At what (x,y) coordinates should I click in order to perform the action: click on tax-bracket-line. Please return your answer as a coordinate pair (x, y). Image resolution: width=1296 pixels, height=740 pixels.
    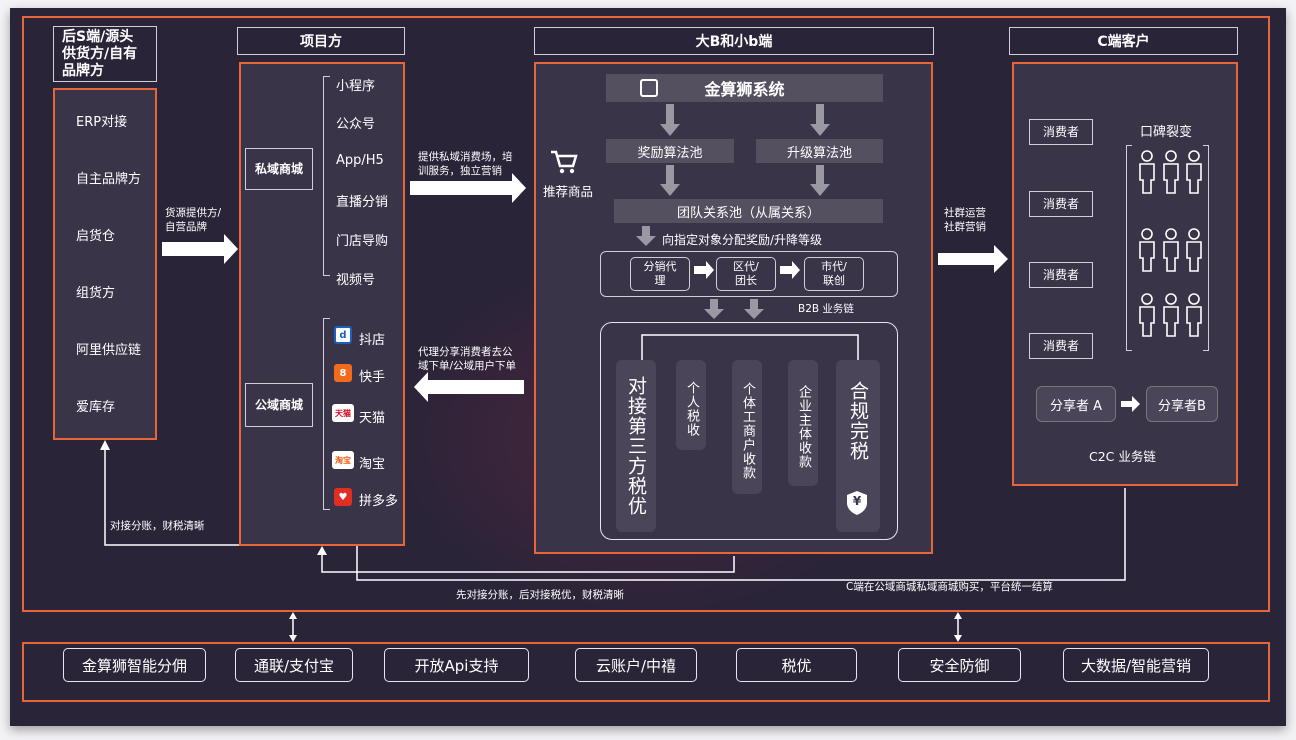
    Looking at the image, I should click on (750, 347).